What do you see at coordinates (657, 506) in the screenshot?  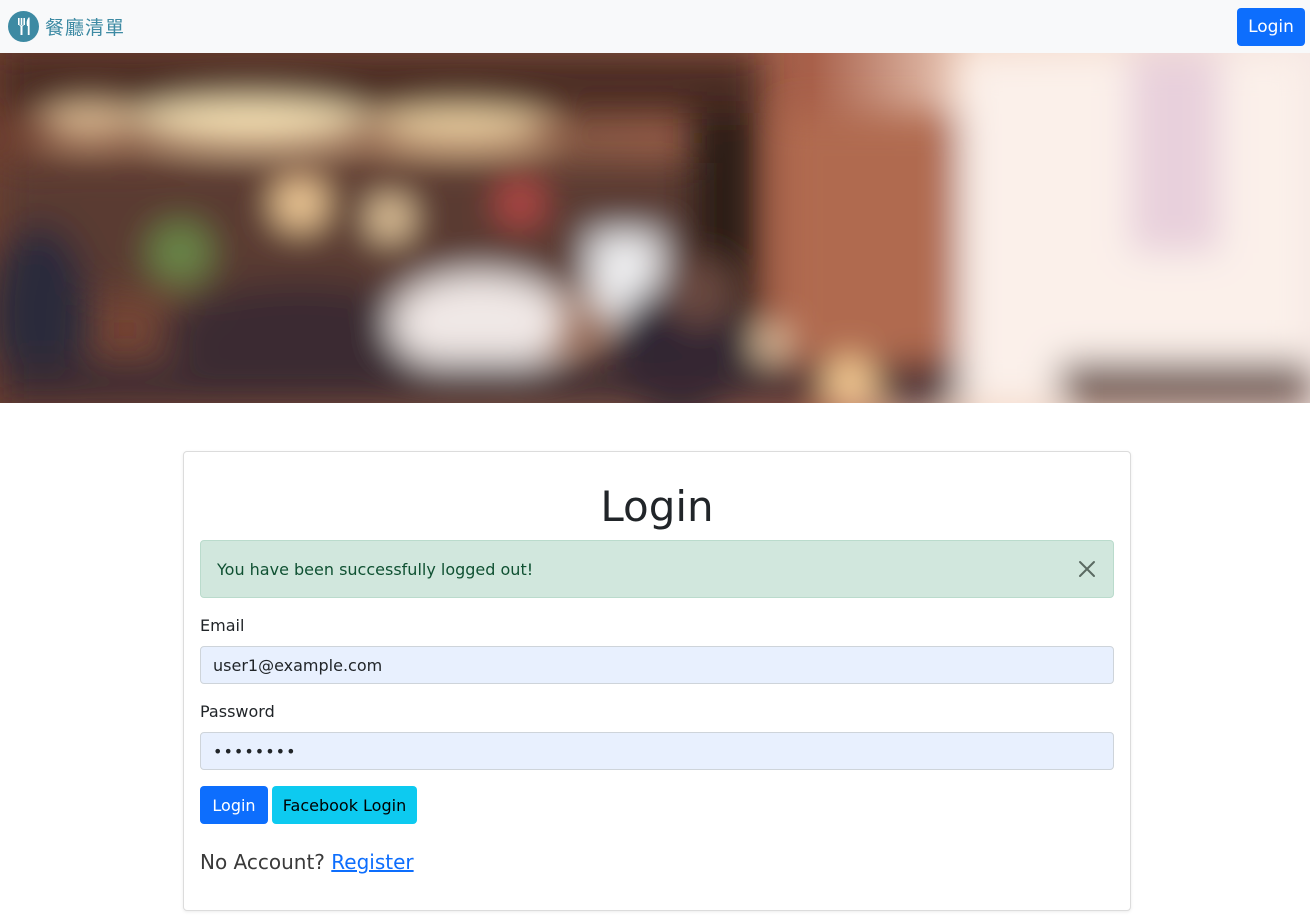 I see `login-title: Login` at bounding box center [657, 506].